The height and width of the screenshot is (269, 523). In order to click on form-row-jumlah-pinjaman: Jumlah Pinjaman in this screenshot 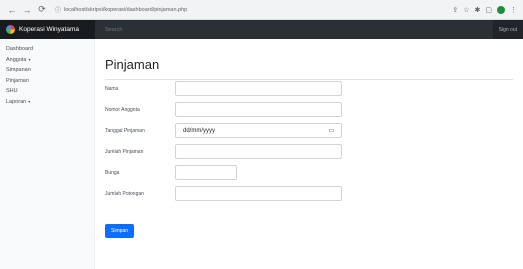, I will do `click(223, 151)`.